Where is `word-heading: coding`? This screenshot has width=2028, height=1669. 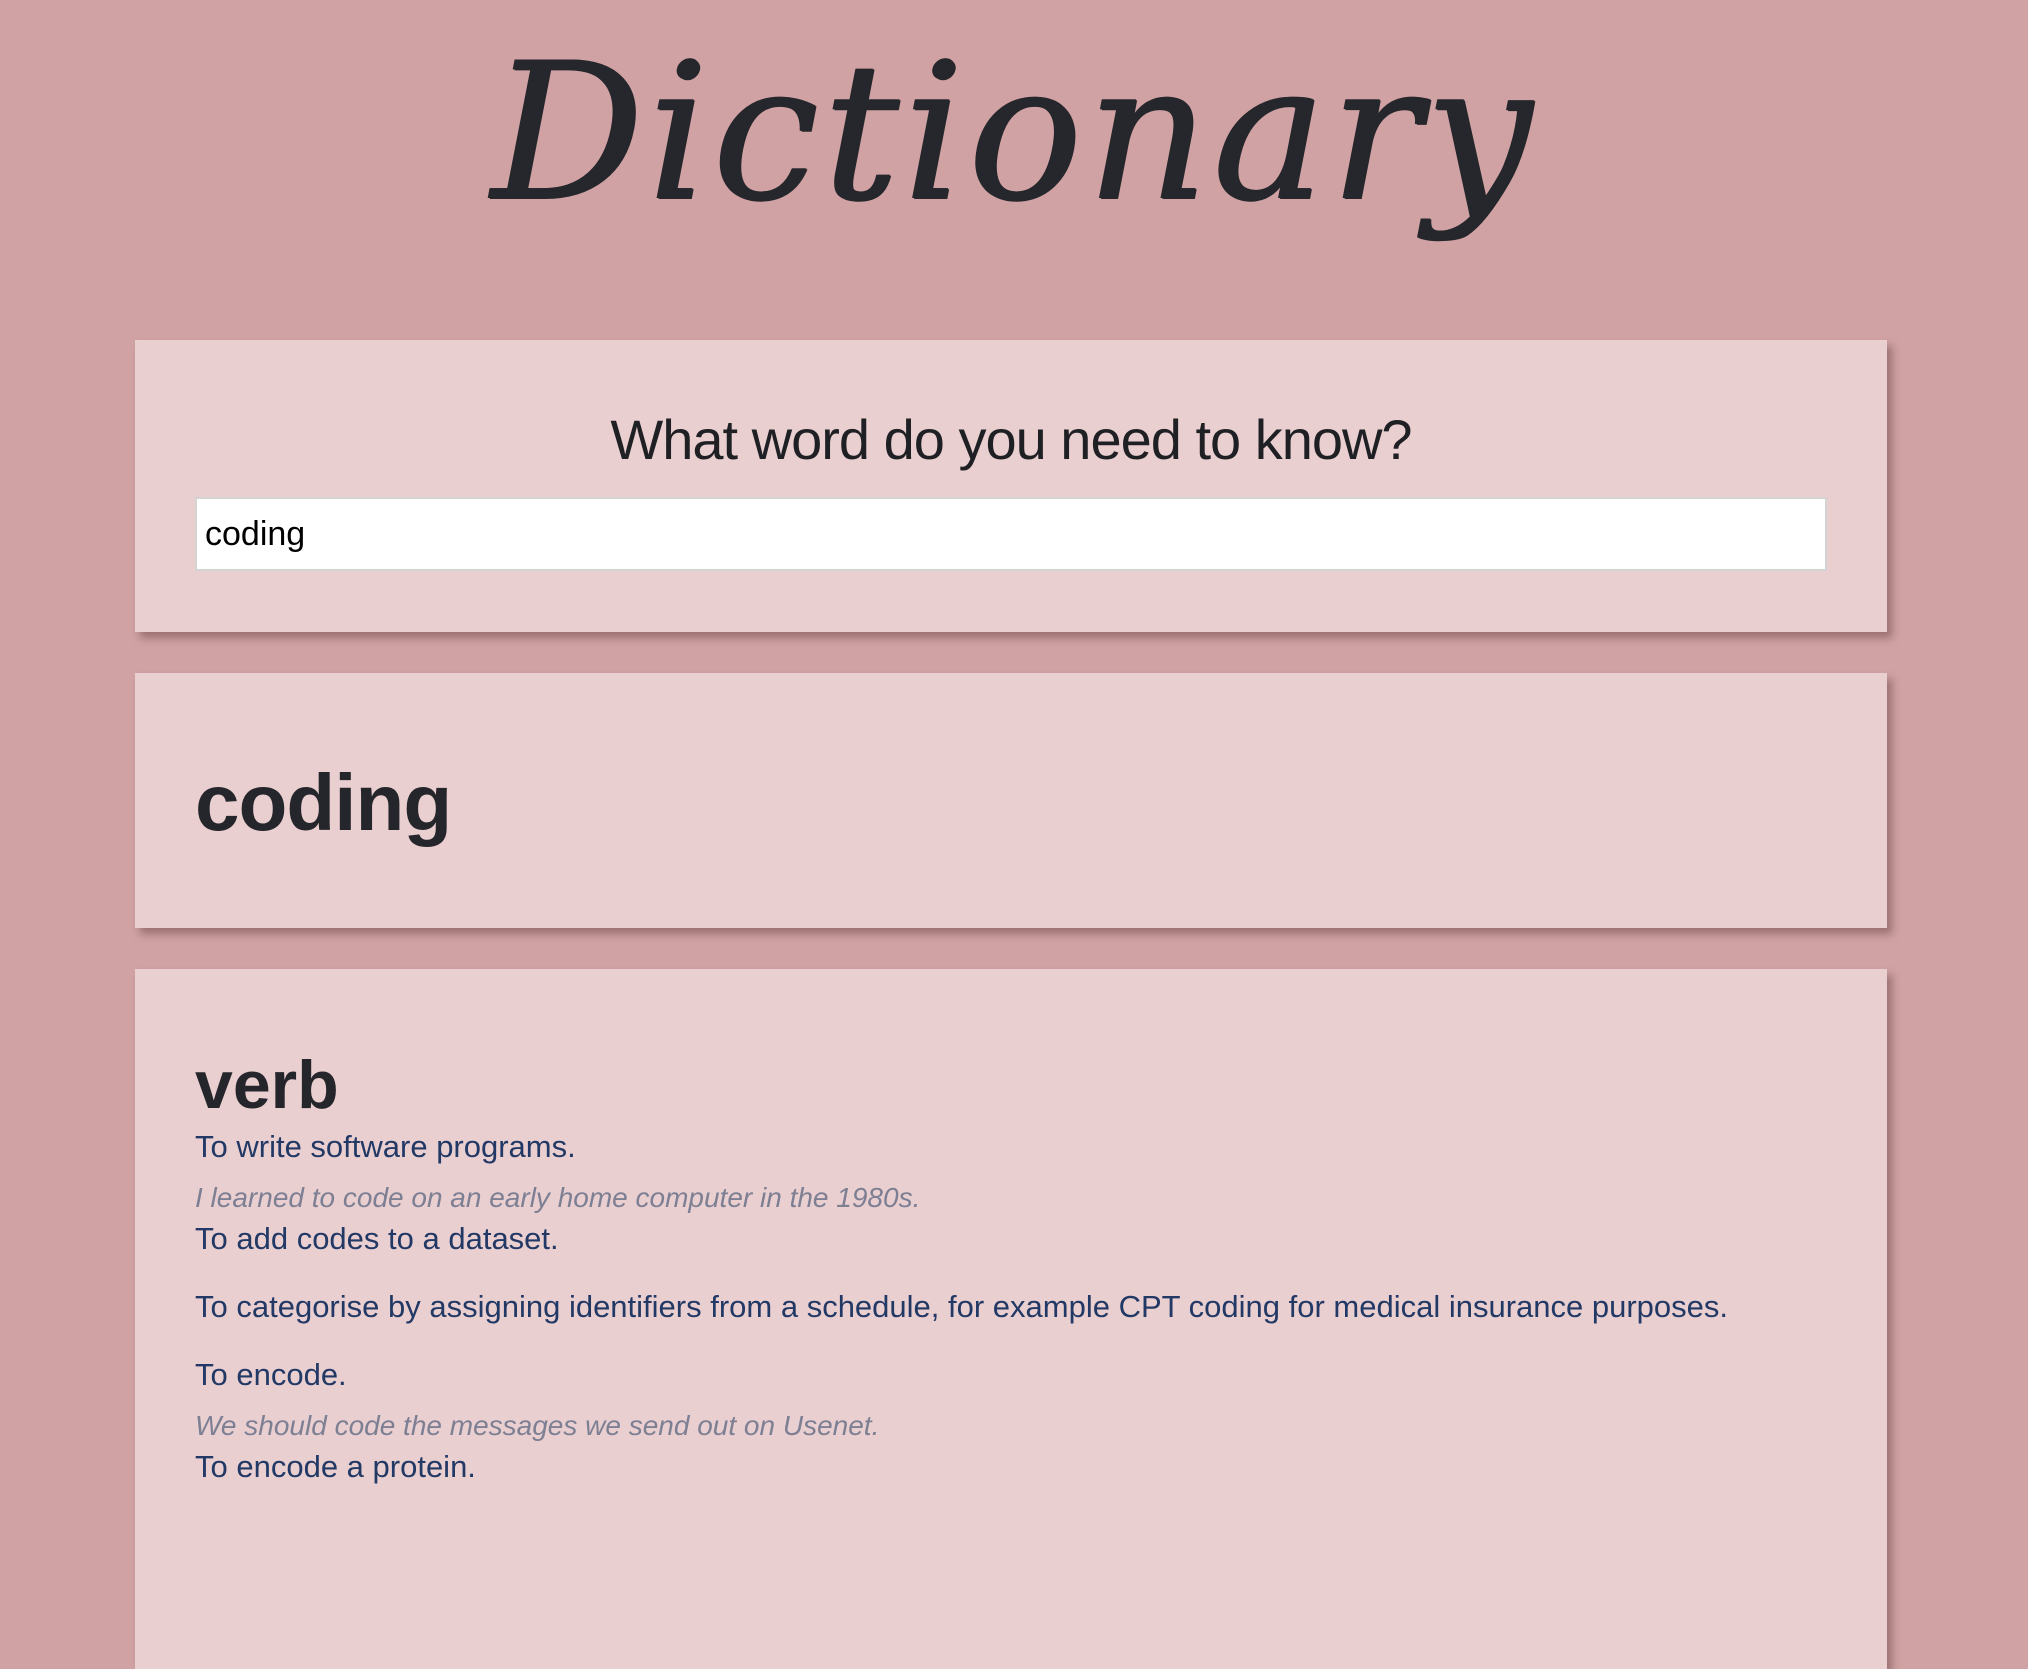 word-heading: coding is located at coordinates (323, 802).